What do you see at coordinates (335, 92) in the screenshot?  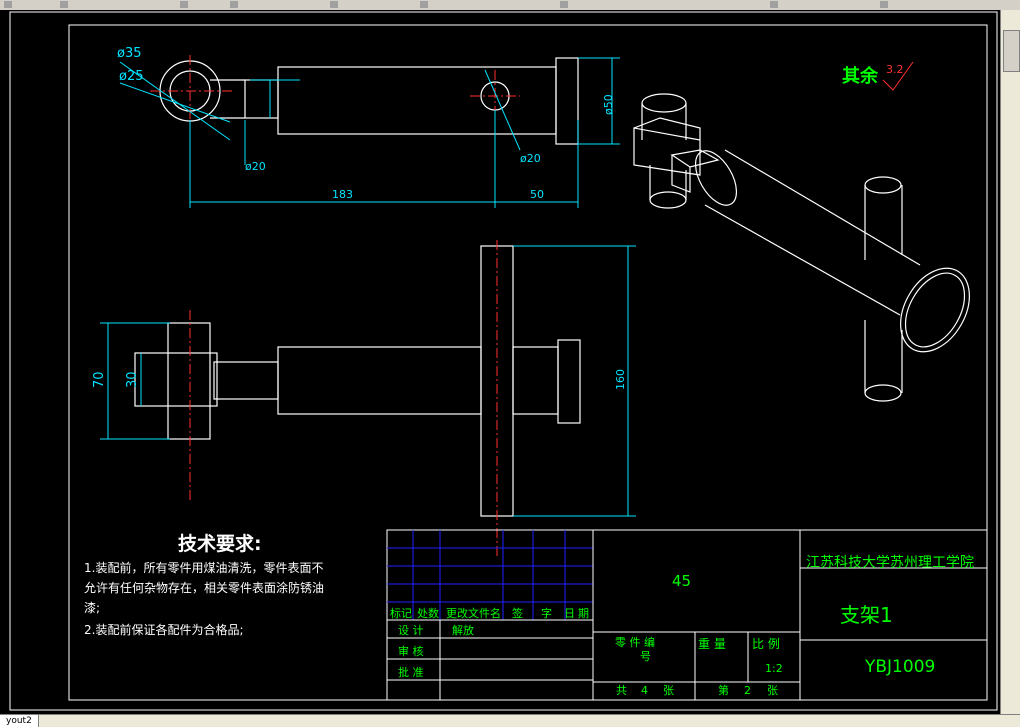 I see `top-view-centerlines` at bounding box center [335, 92].